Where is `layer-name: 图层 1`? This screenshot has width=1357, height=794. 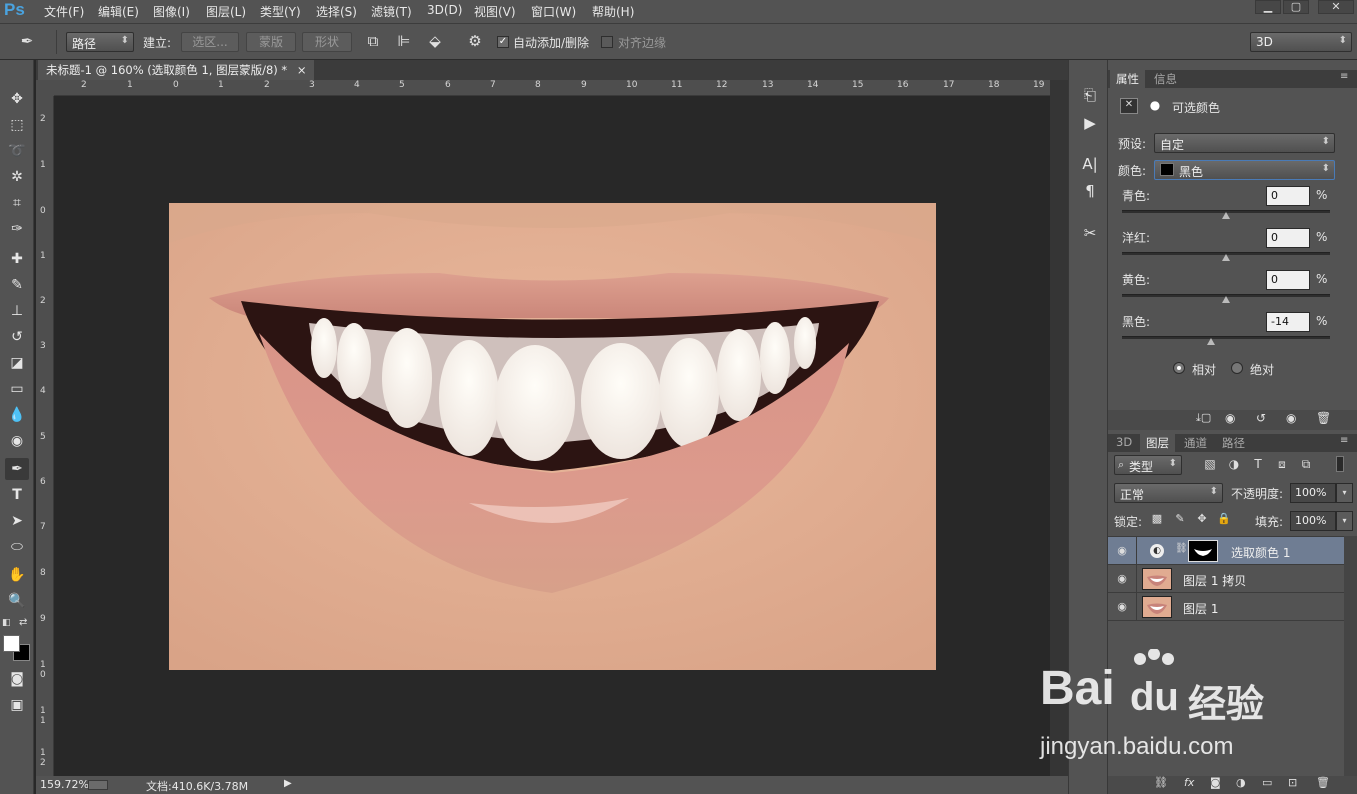 layer-name: 图层 1 is located at coordinates (1200, 608).